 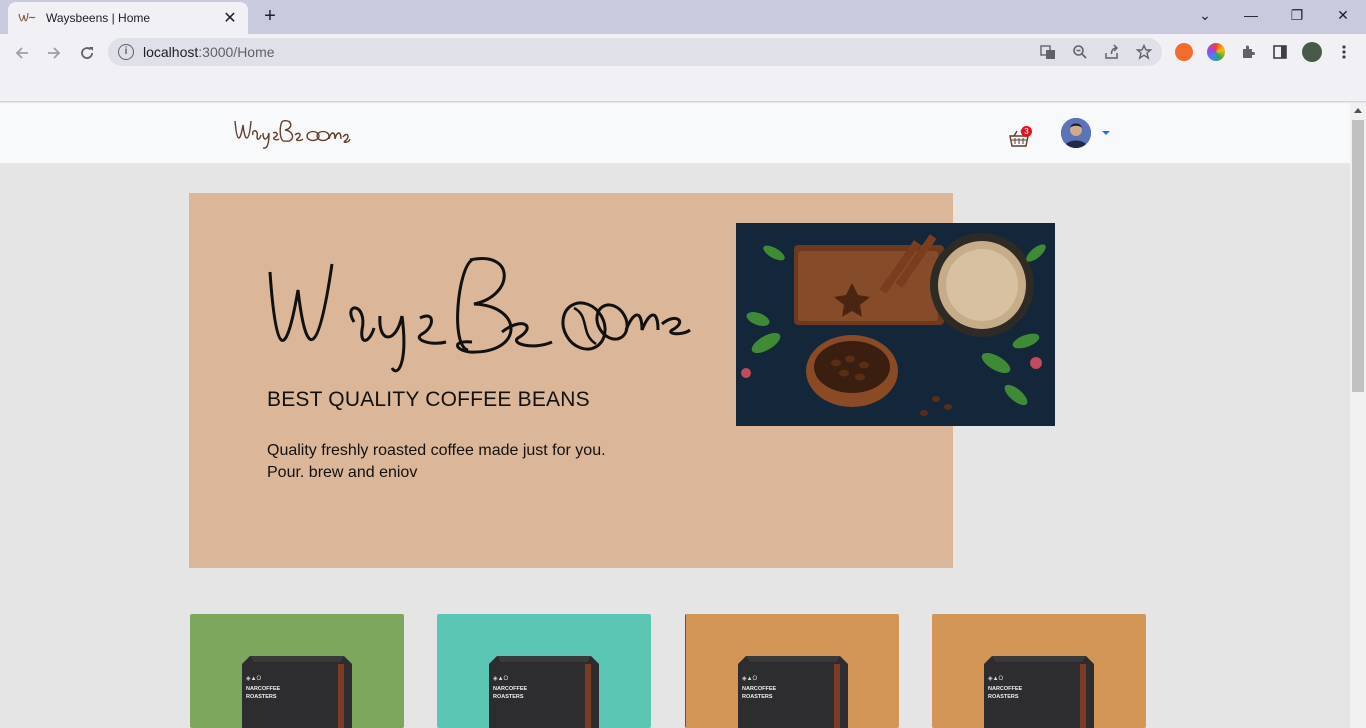 What do you see at coordinates (1344, 52) in the screenshot?
I see `menu-icon` at bounding box center [1344, 52].